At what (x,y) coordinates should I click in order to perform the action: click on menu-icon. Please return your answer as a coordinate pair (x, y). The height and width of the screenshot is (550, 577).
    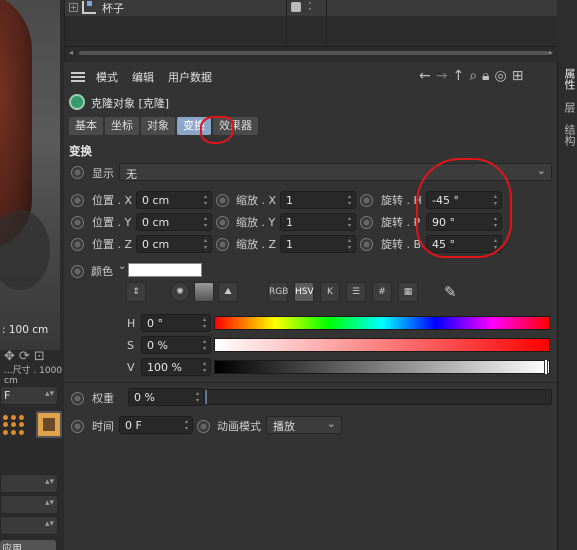
    Looking at the image, I should click on (78, 77).